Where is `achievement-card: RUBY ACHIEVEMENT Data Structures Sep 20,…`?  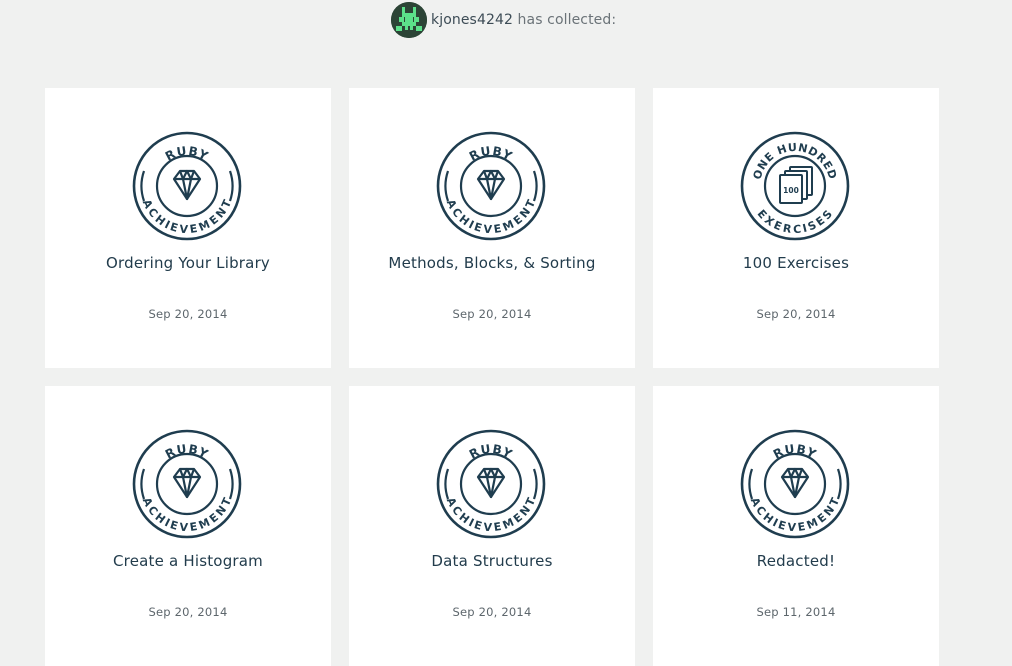 achievement-card: RUBY ACHIEVEMENT Data Structures Sep 20,… is located at coordinates (492, 526).